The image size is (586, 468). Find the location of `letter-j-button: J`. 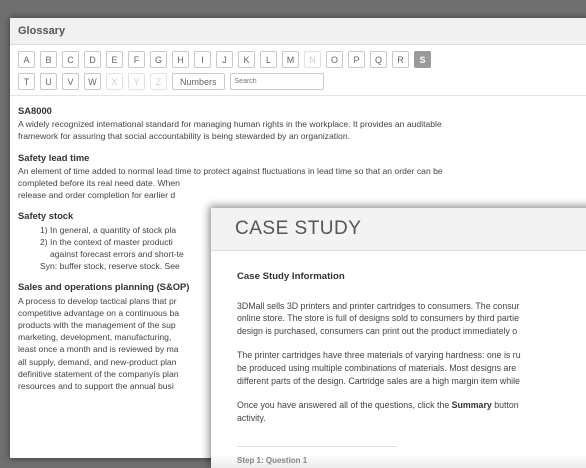

letter-j-button: J is located at coordinates (224, 59).